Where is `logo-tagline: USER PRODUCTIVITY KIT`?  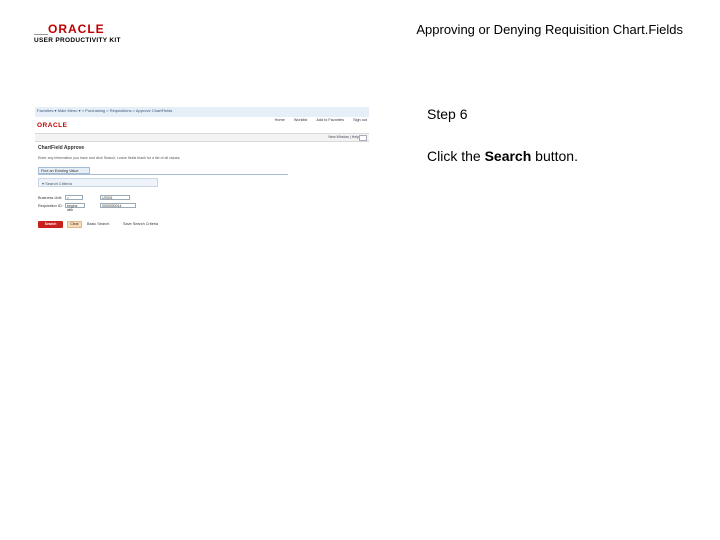
logo-tagline: USER PRODUCTIVITY KIT is located at coordinates (77, 40).